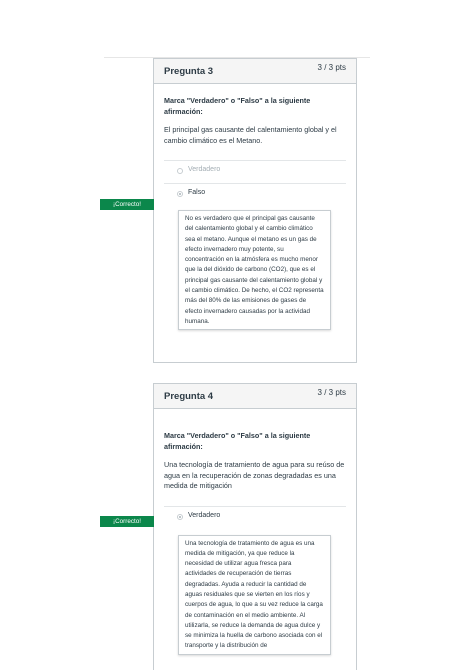 This screenshot has height=670, width=474. I want to click on question-header: Pregunta 3 3 / 3 pts, so click(255, 71).